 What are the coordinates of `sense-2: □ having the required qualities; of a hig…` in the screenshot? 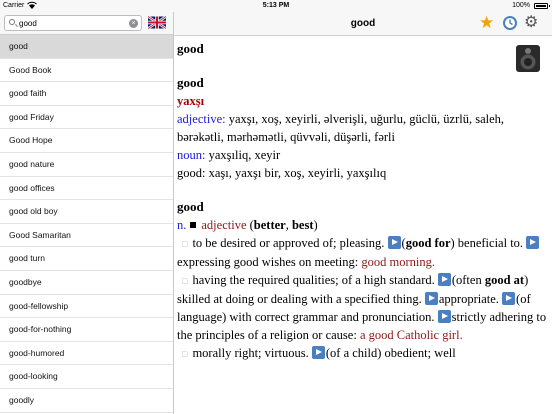 It's located at (362, 307).